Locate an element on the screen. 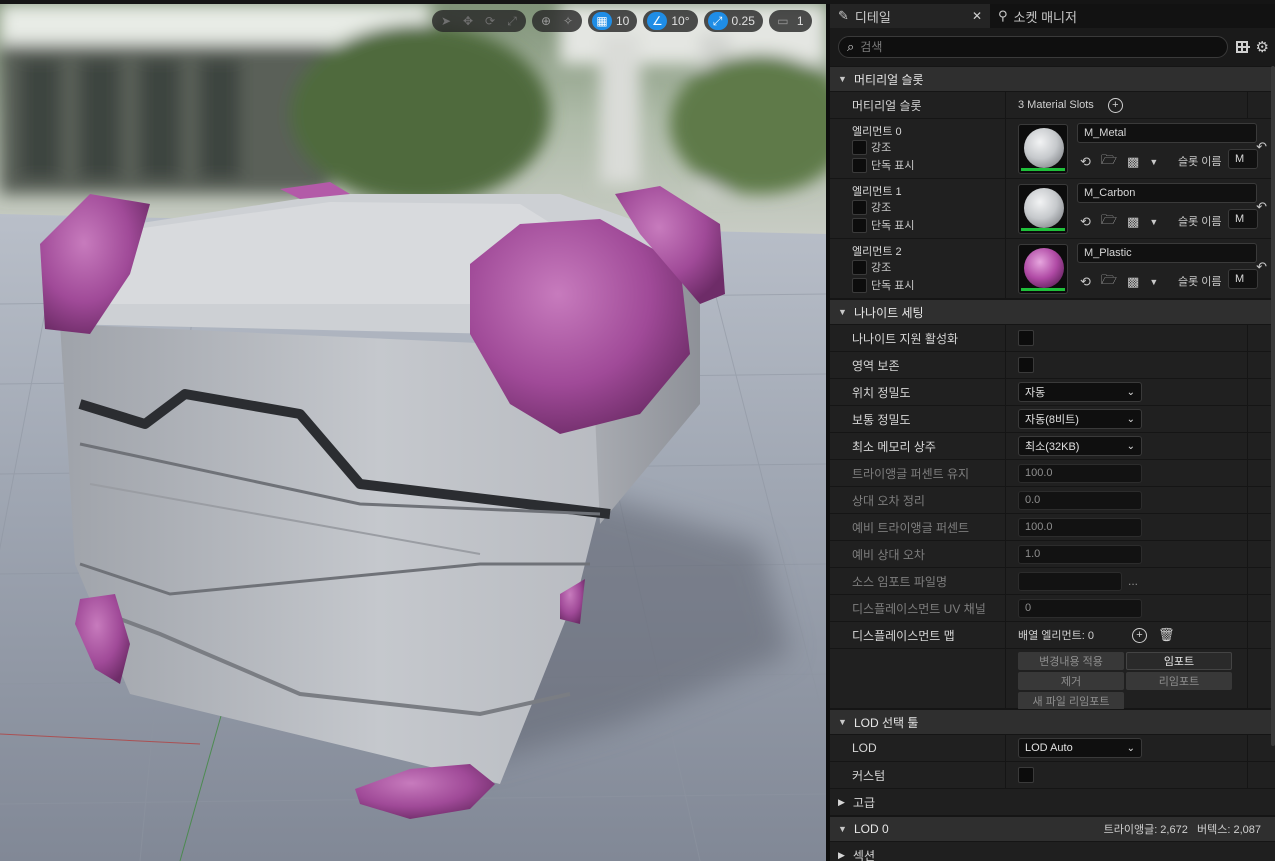  move-mode-icon: ✥ is located at coordinates (468, 21).